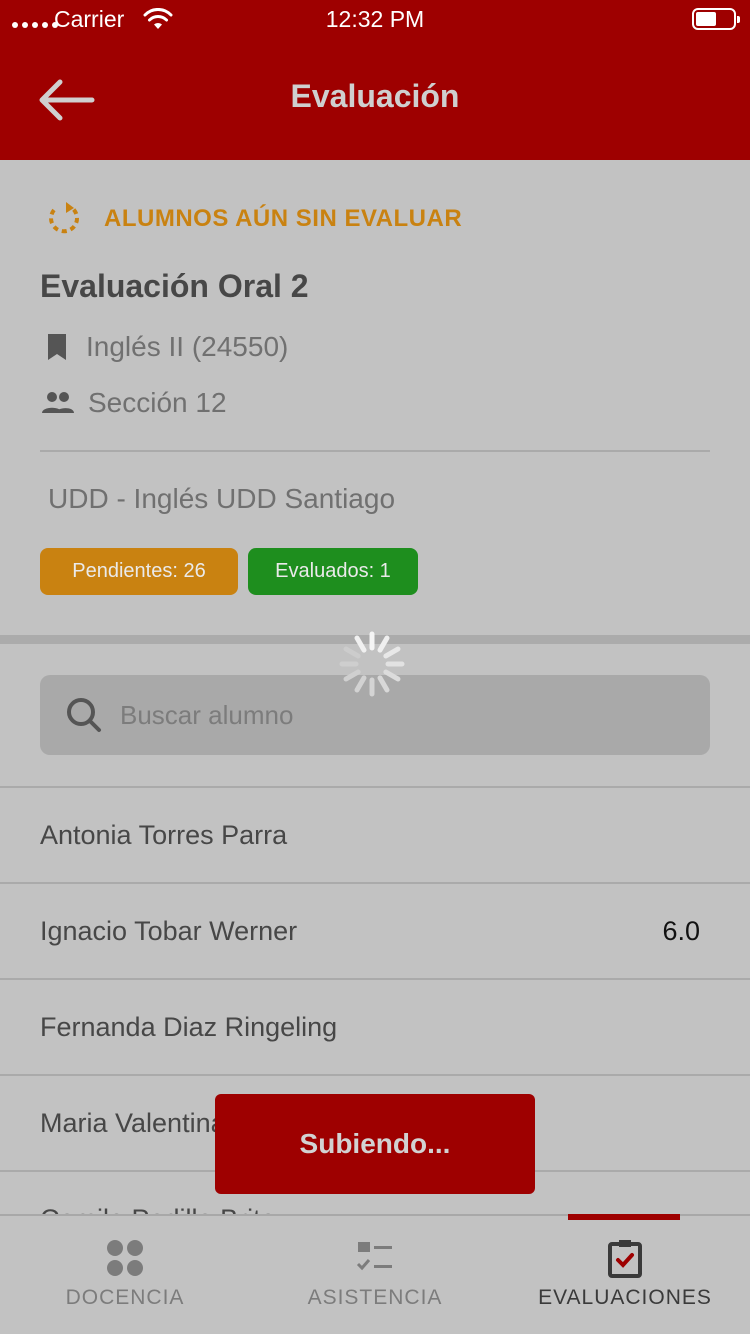 The width and height of the screenshot is (750, 1334). I want to click on loading-spinner-icon, so click(372, 664).